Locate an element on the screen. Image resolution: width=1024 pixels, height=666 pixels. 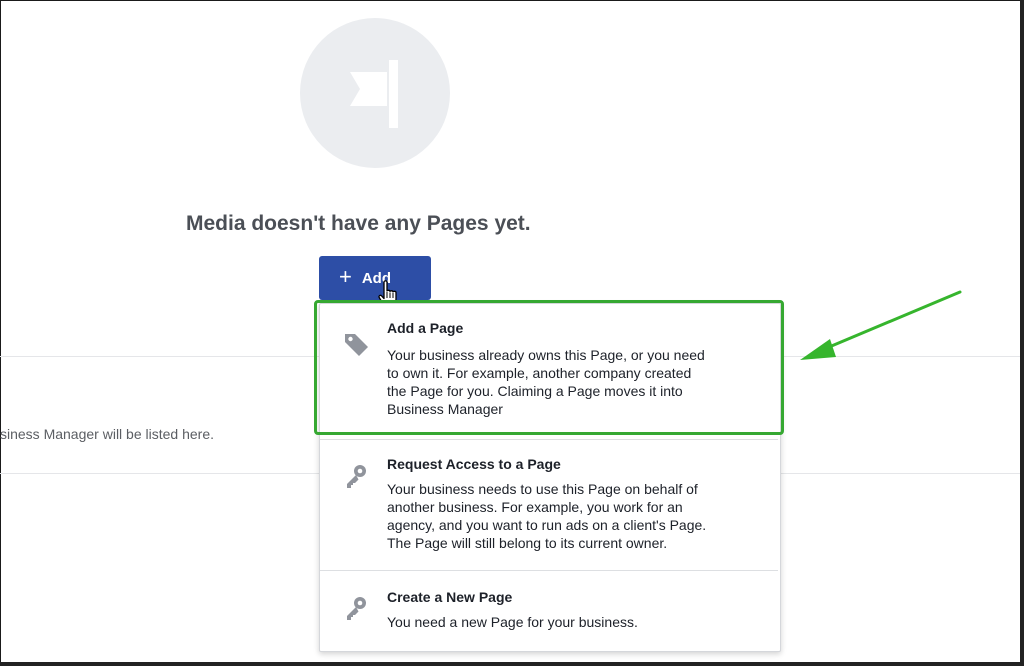
empty-list-hint: siness Manager will be listed here. is located at coordinates (107, 434).